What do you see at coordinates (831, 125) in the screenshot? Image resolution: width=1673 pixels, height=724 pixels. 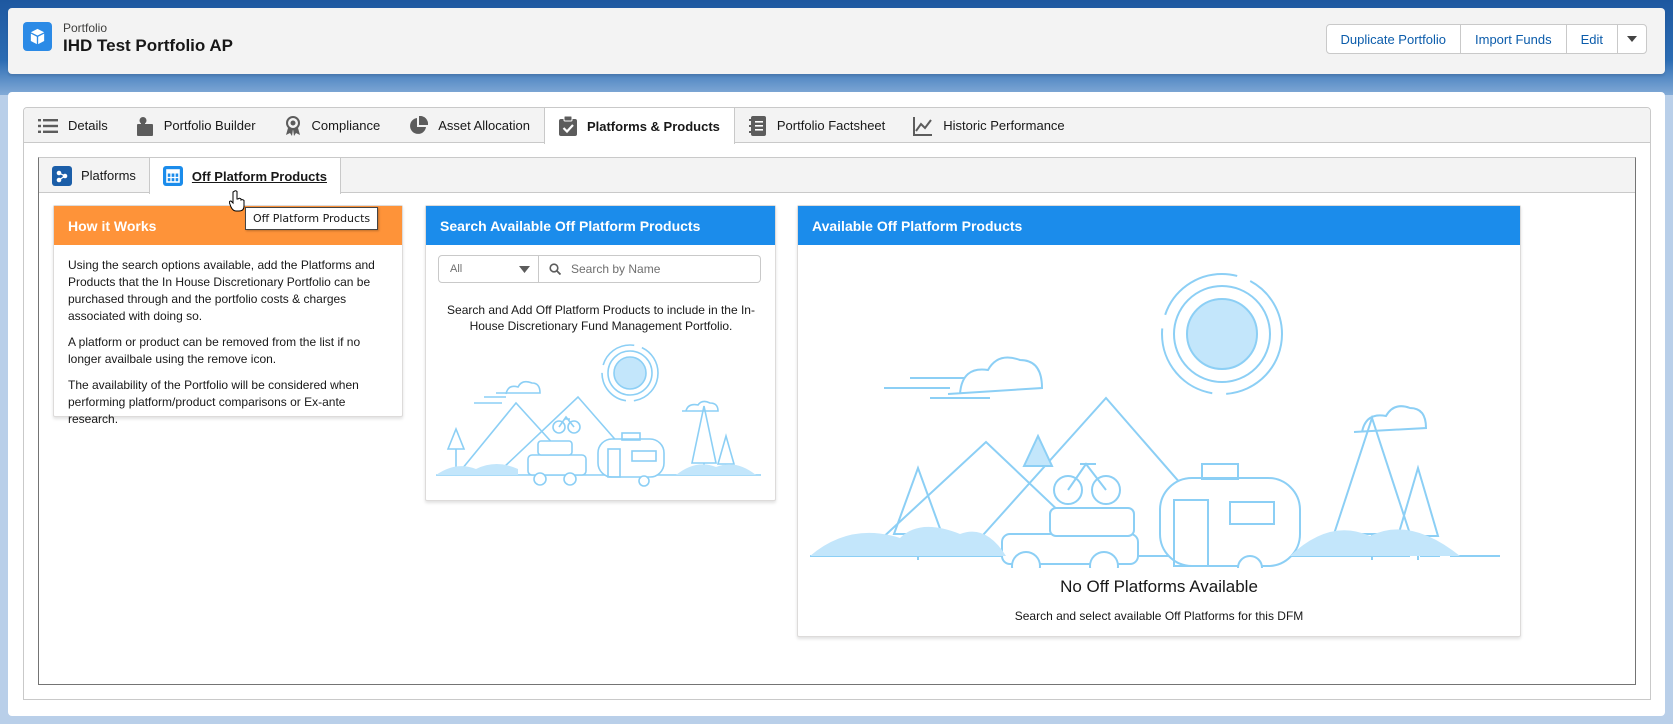 I see `tab-label: Portfolio Factsheet` at bounding box center [831, 125].